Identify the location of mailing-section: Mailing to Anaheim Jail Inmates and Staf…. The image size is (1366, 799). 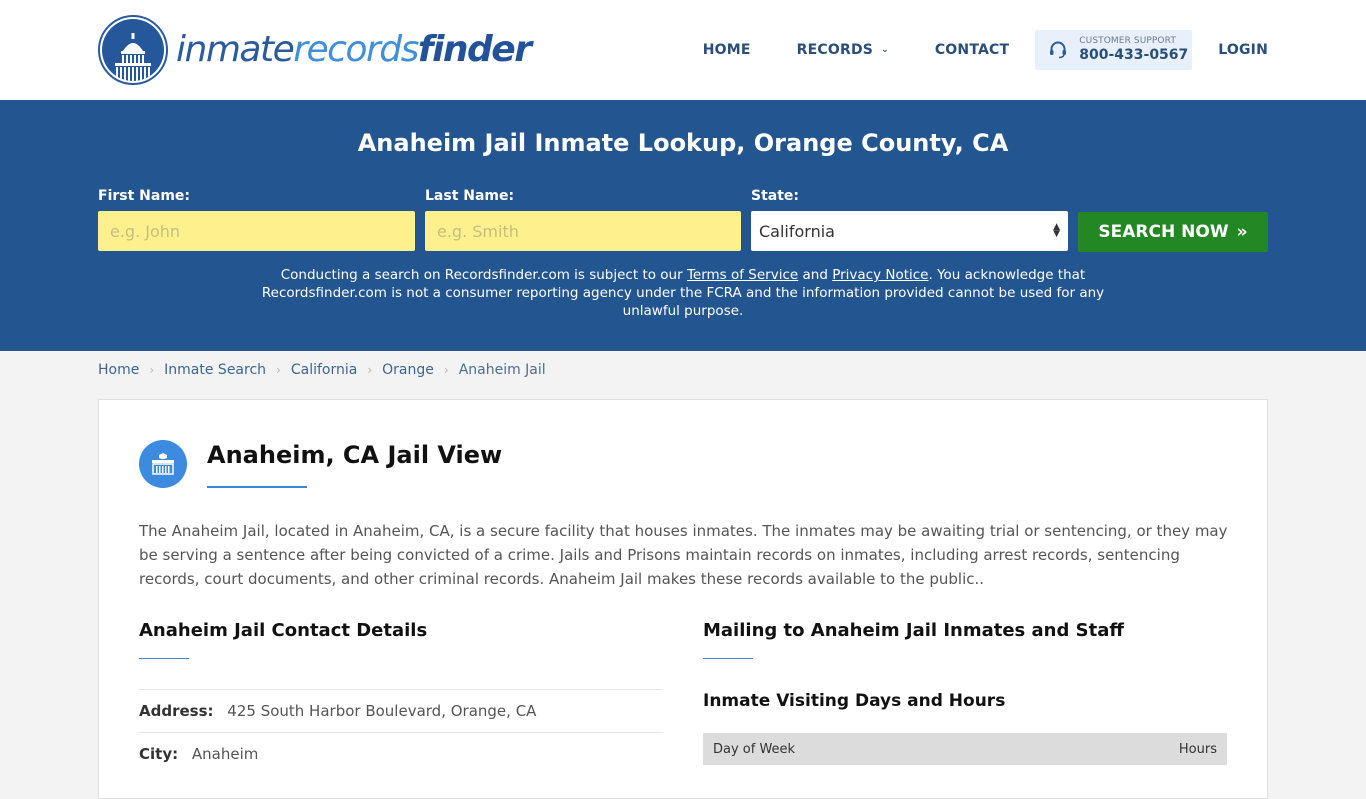
(965, 692).